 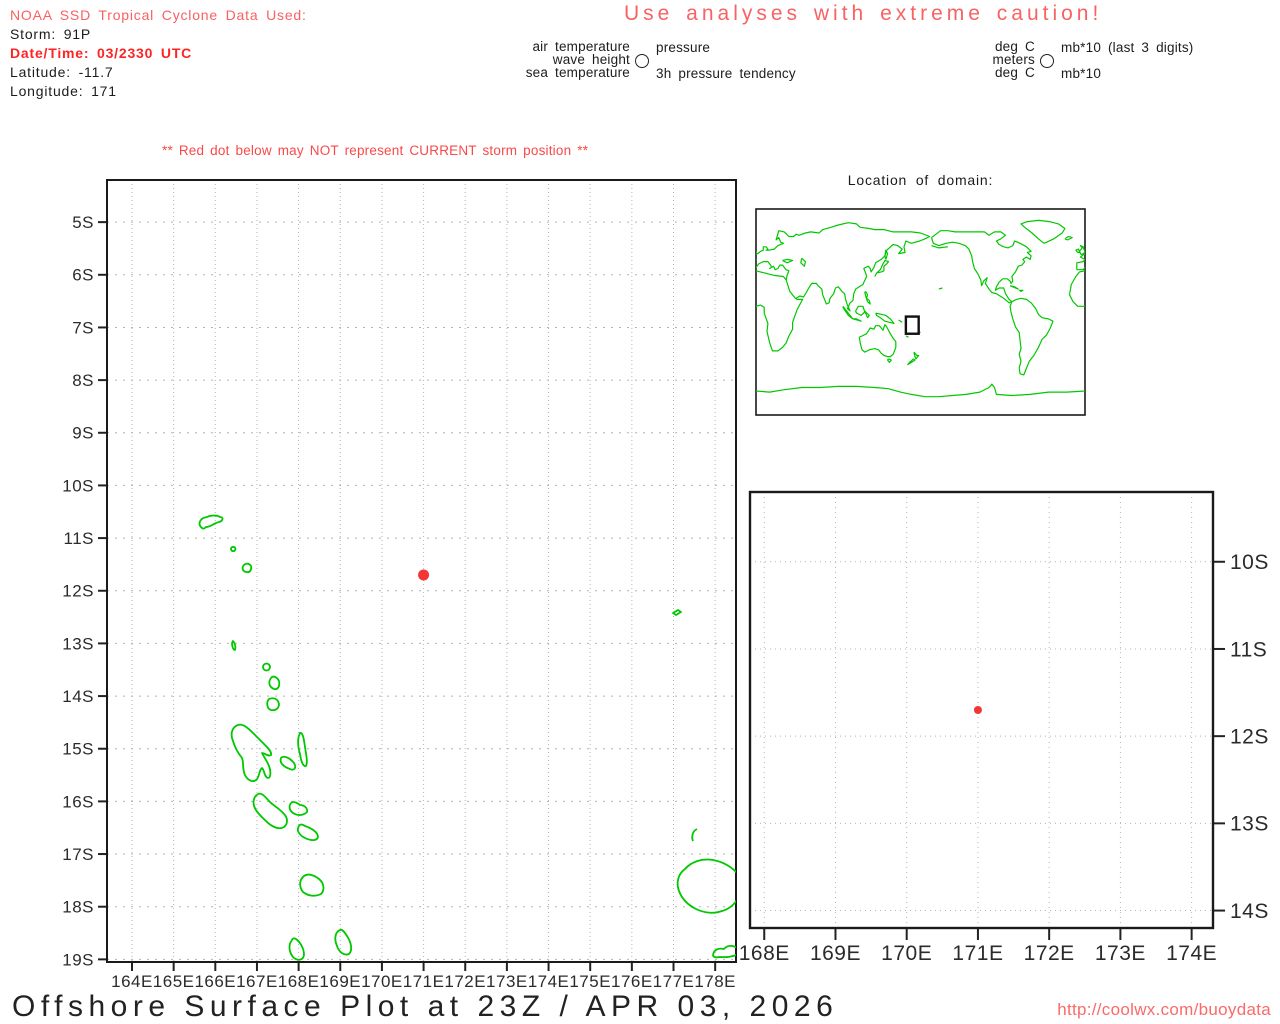 What do you see at coordinates (83, 222) in the screenshot?
I see `y-tick-label: 5S` at bounding box center [83, 222].